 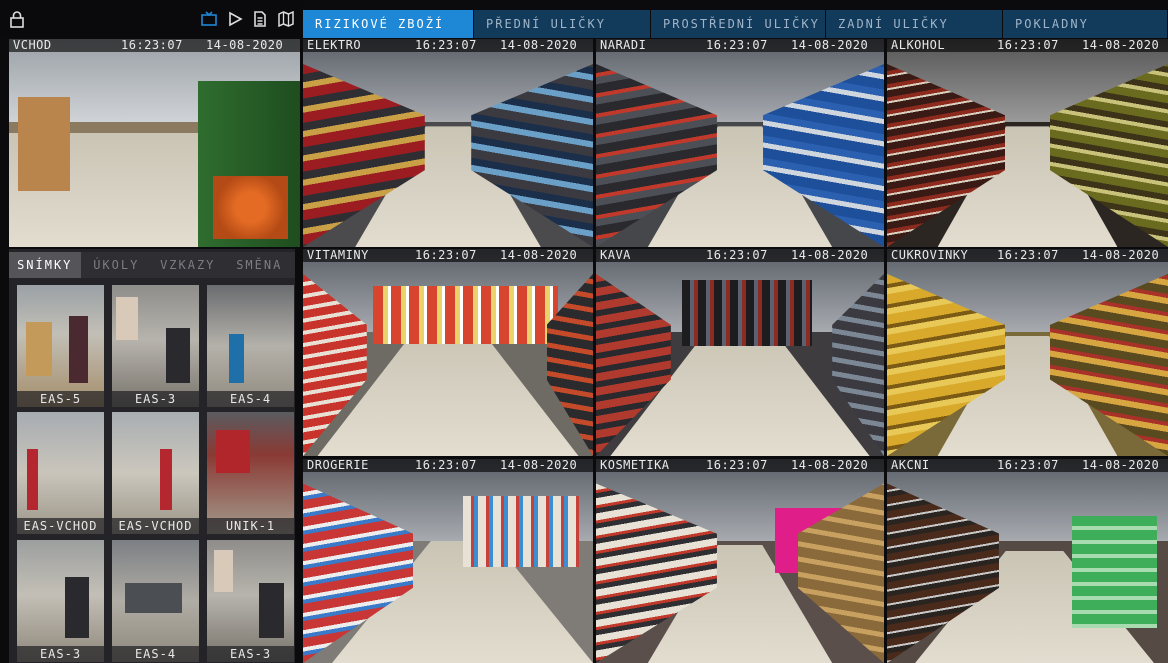 I want to click on camera-overlay: VCHOD 16:23:07 14-08-2020, so click(x=154, y=45).